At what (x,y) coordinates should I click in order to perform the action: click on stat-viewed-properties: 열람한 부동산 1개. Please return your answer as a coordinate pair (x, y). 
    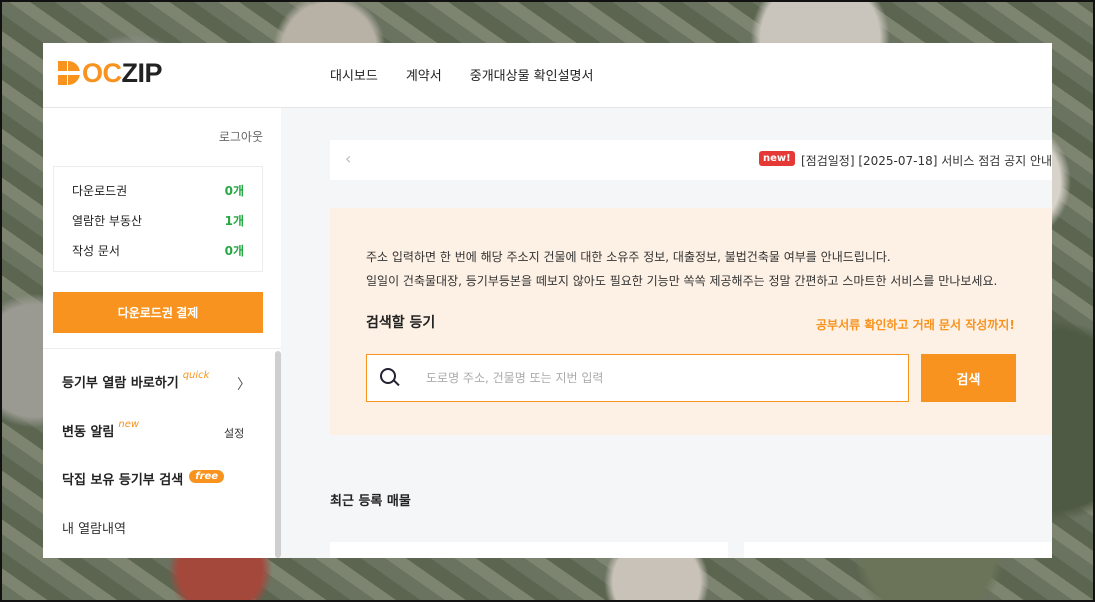
    Looking at the image, I should click on (158, 221).